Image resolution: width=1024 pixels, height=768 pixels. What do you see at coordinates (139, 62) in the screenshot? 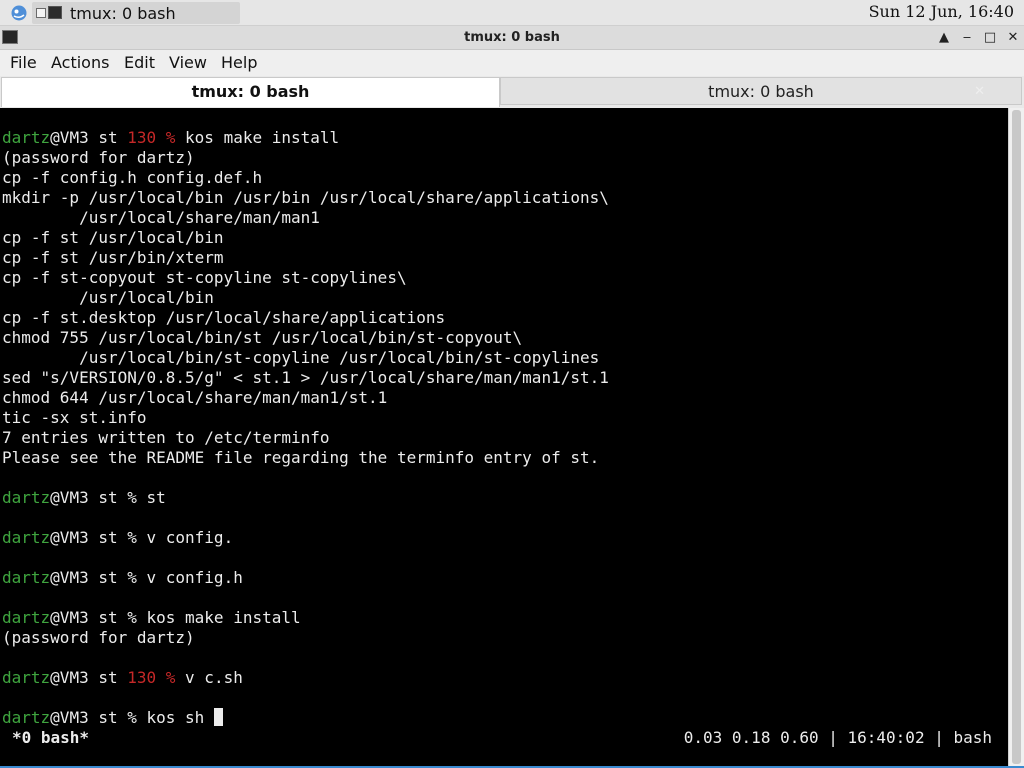
I see `menu-edit: Edit` at bounding box center [139, 62].